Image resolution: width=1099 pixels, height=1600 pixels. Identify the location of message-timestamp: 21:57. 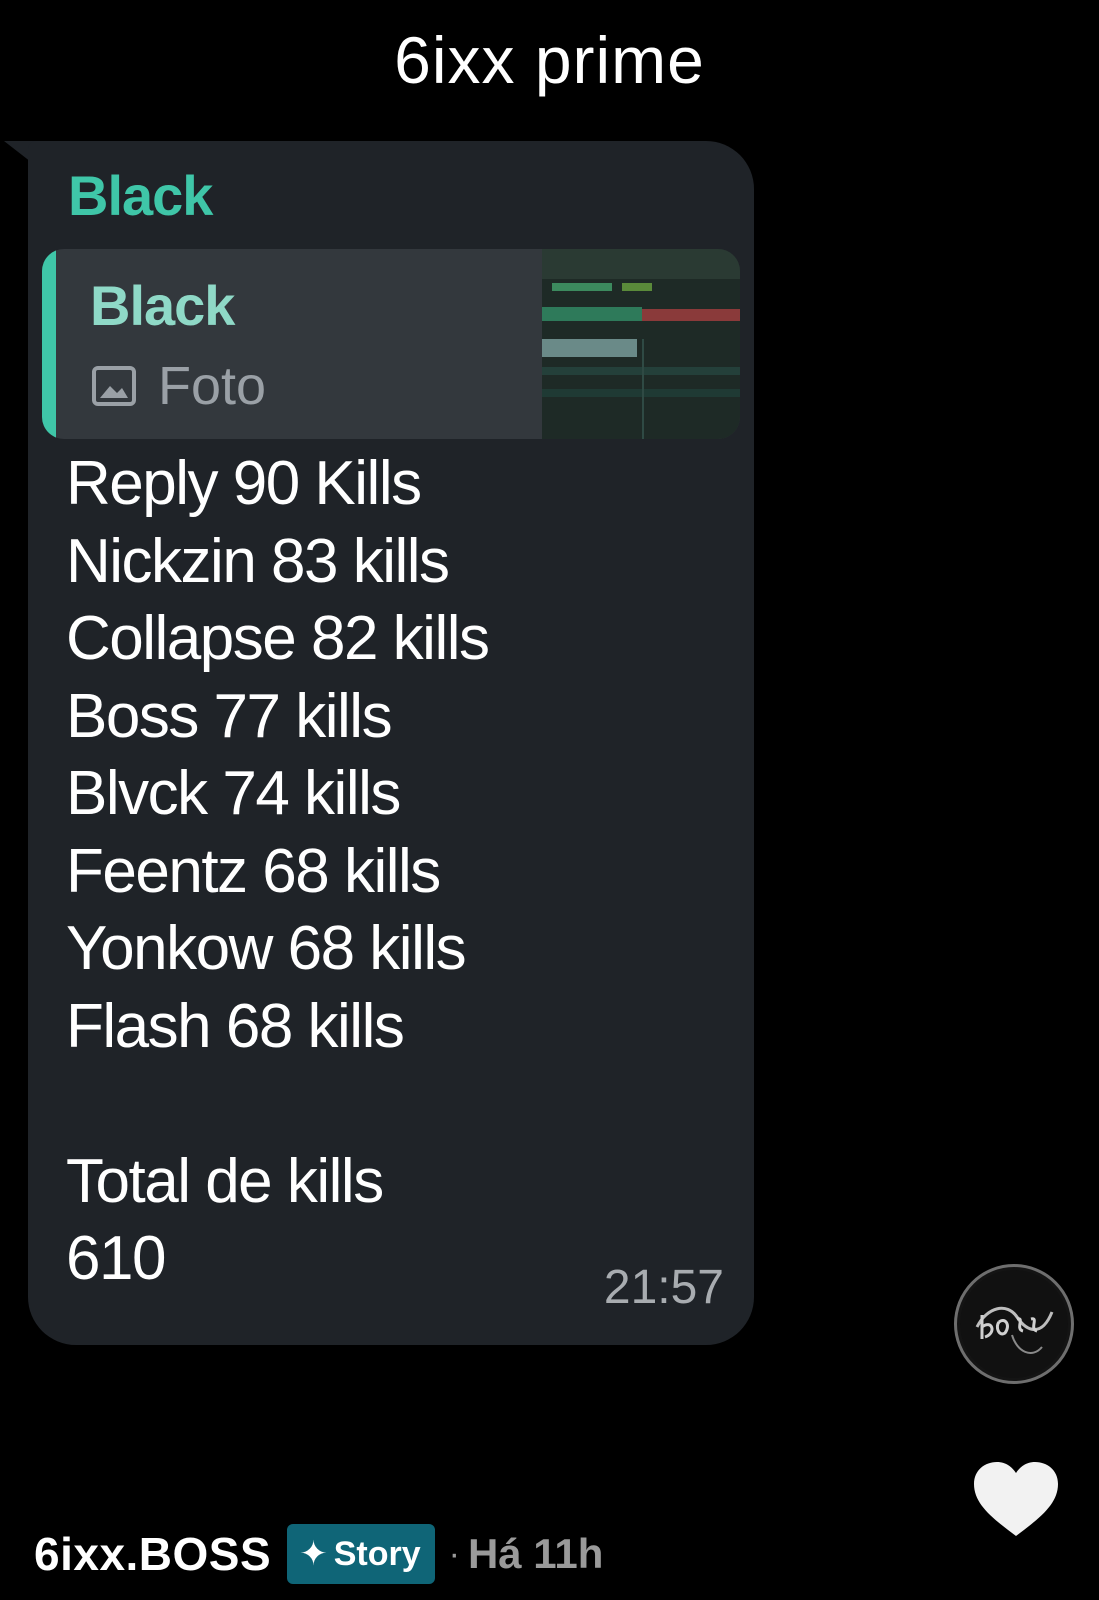
(663, 1287).